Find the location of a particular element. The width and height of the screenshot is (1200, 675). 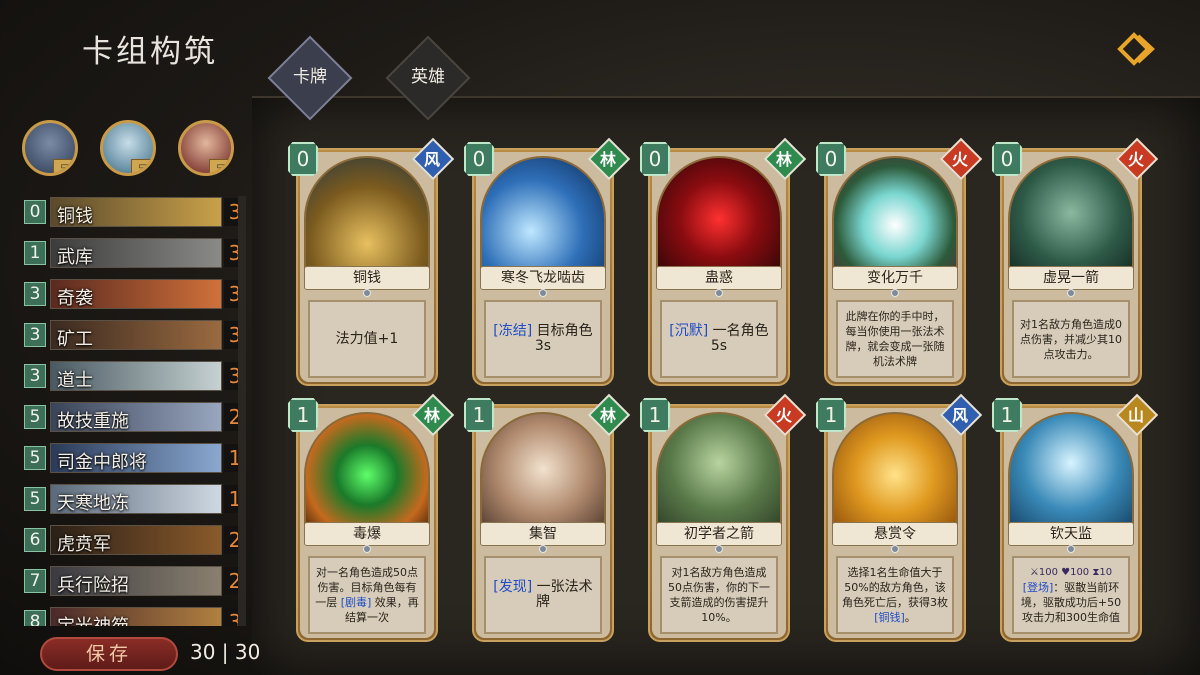

card-title: 蛊惑 is located at coordinates (719, 278).